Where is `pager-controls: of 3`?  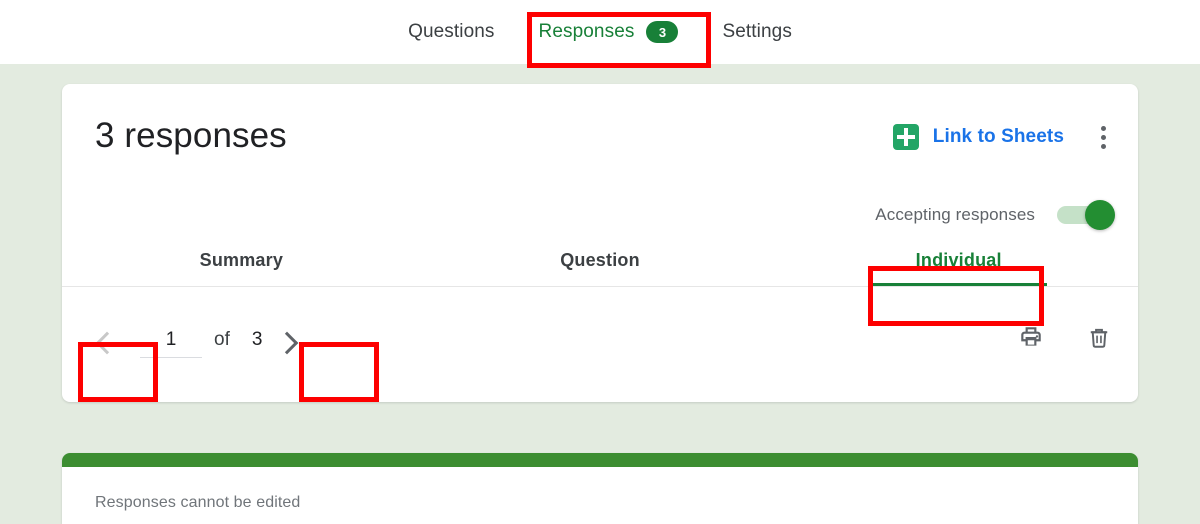 pager-controls: of 3 is located at coordinates (197, 343).